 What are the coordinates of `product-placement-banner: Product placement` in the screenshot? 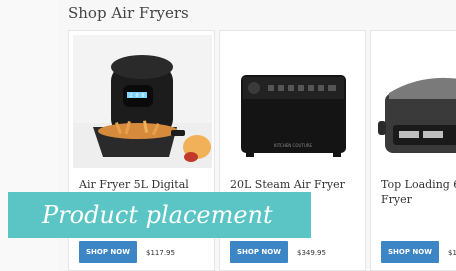 It's located at (159, 215).